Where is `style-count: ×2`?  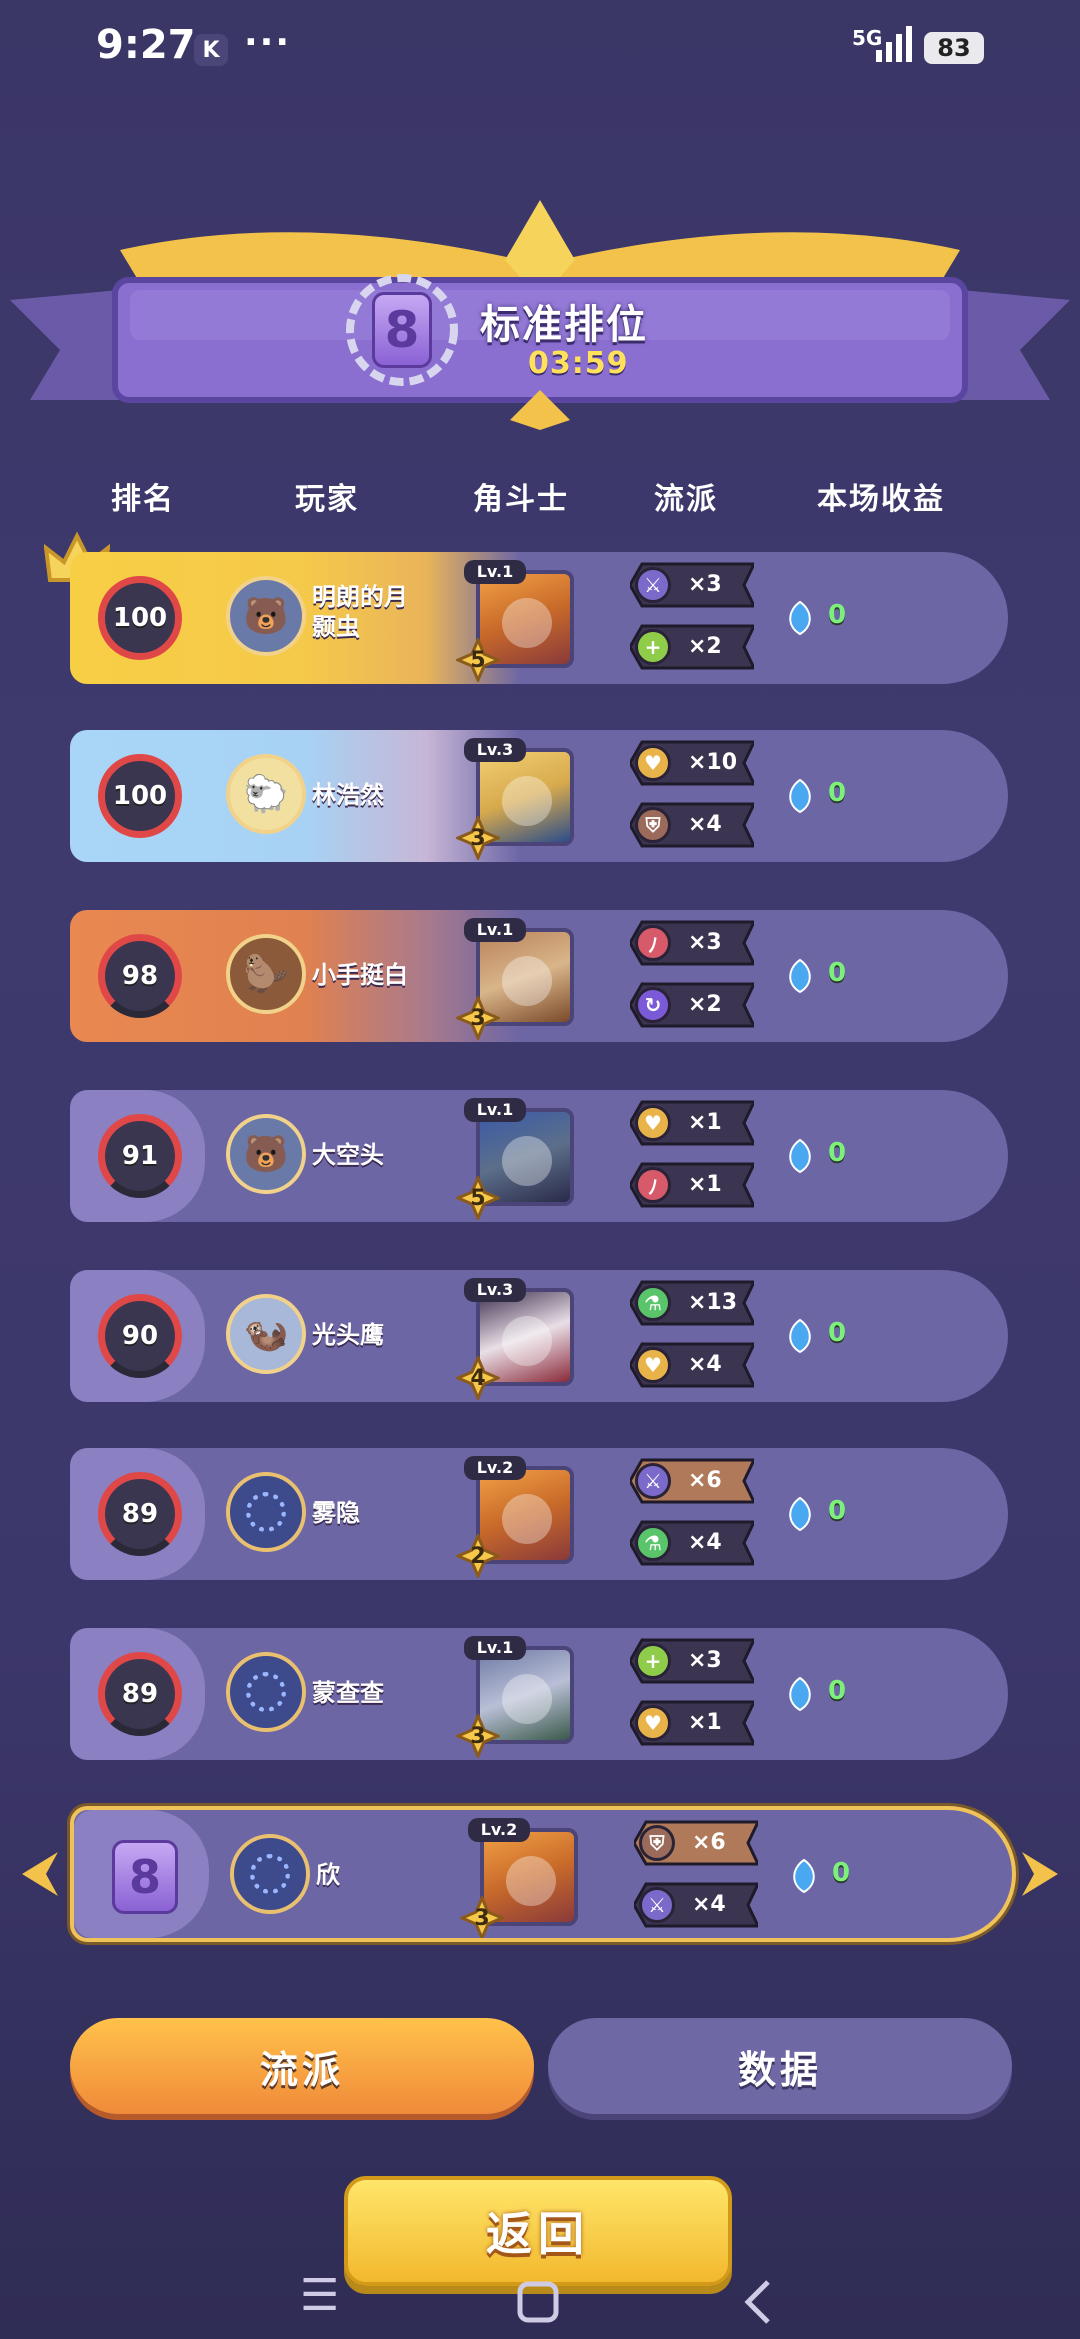 style-count: ×2 is located at coordinates (705, 646).